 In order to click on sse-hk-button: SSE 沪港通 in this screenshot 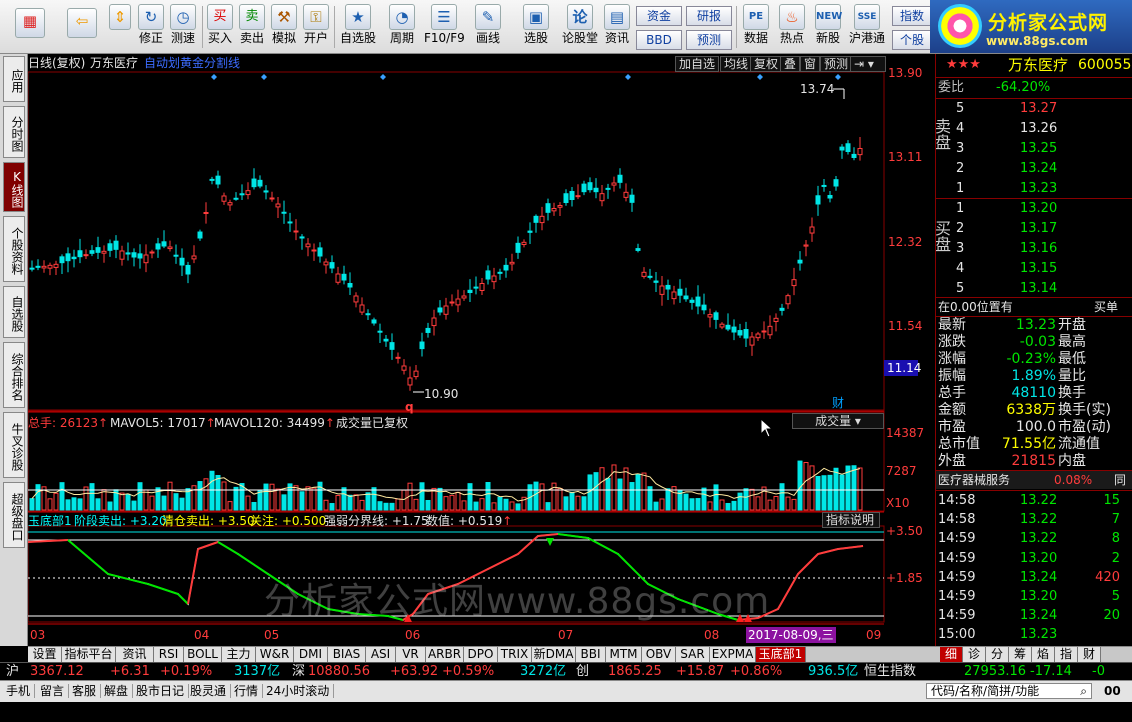, I will do `click(867, 27)`.